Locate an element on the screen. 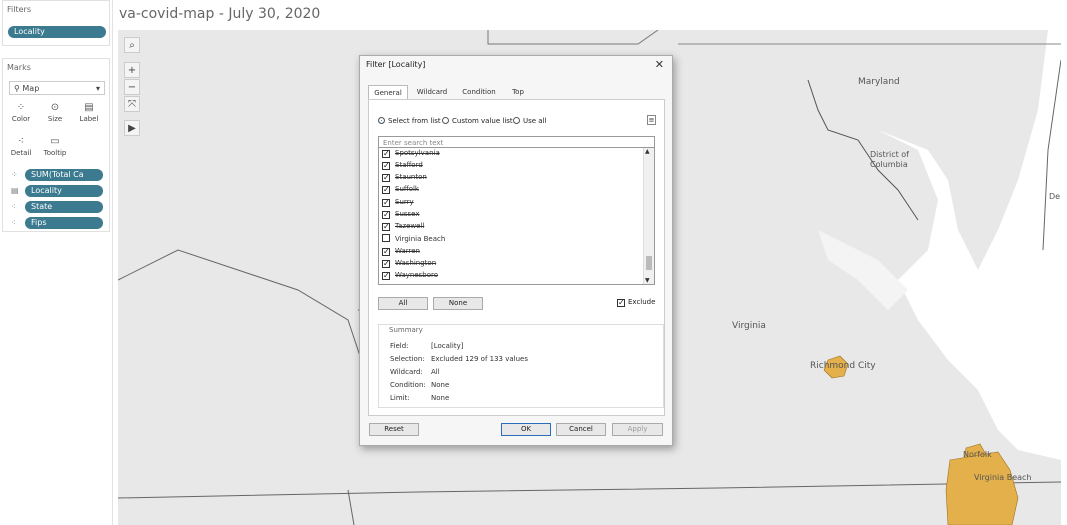 The width and height of the screenshot is (1067, 525). detail-shelf-icon: ⁖ is located at coordinates (13, 222).